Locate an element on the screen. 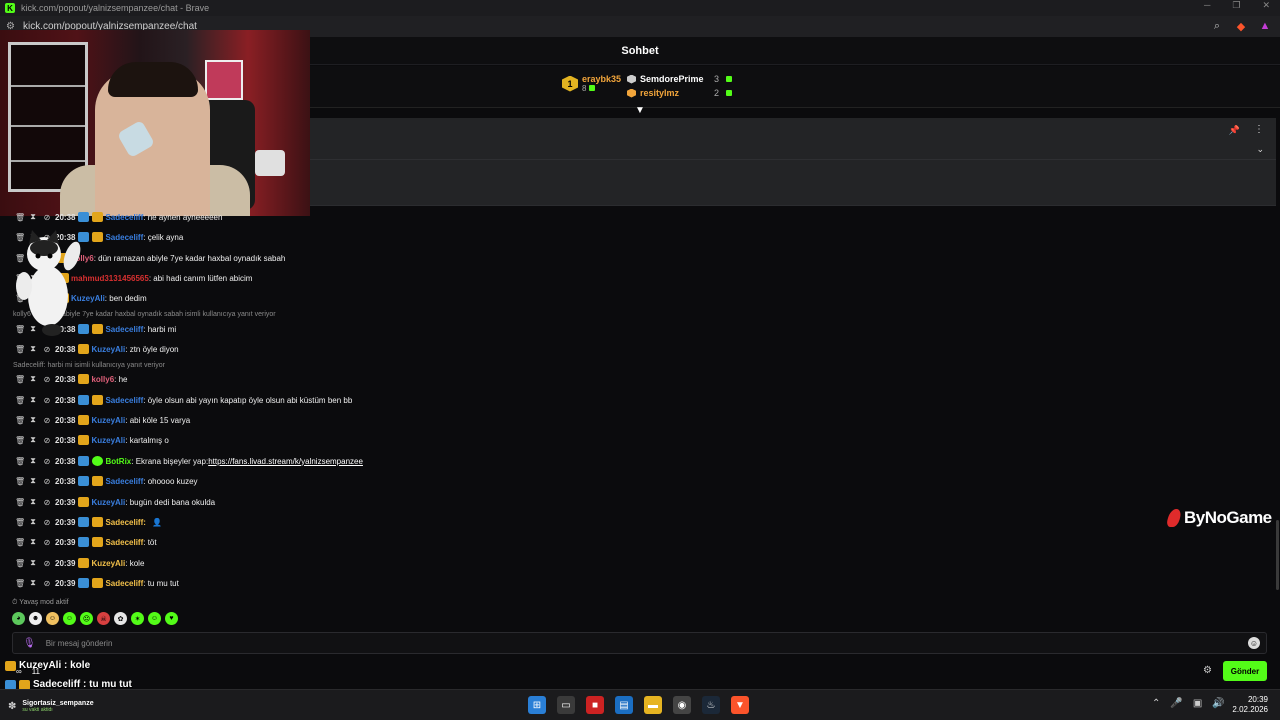  collapse-leaderboard-icon: ▼ is located at coordinates (640, 110).